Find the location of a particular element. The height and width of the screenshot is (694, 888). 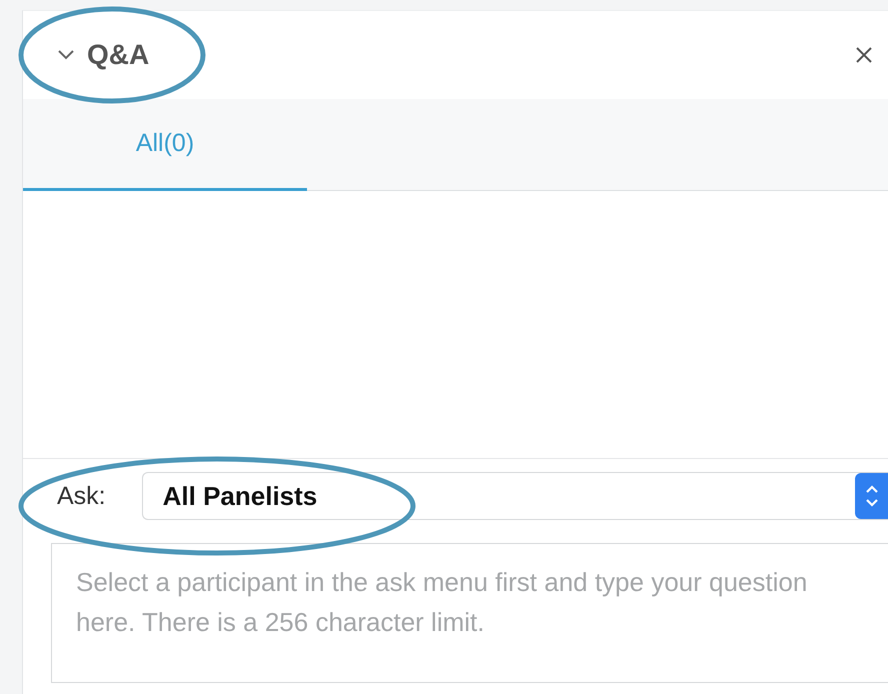

panel-title: Q&A is located at coordinates (118, 55).